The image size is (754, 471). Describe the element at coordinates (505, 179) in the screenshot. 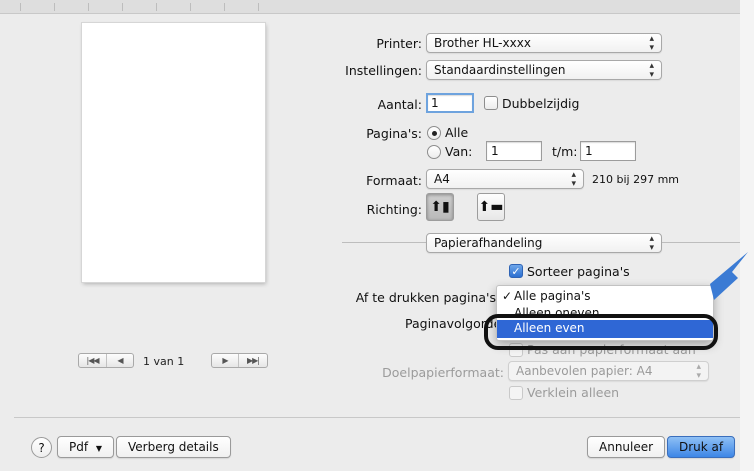

I see `paper-size-popup: A4 ▴ ▾` at that location.